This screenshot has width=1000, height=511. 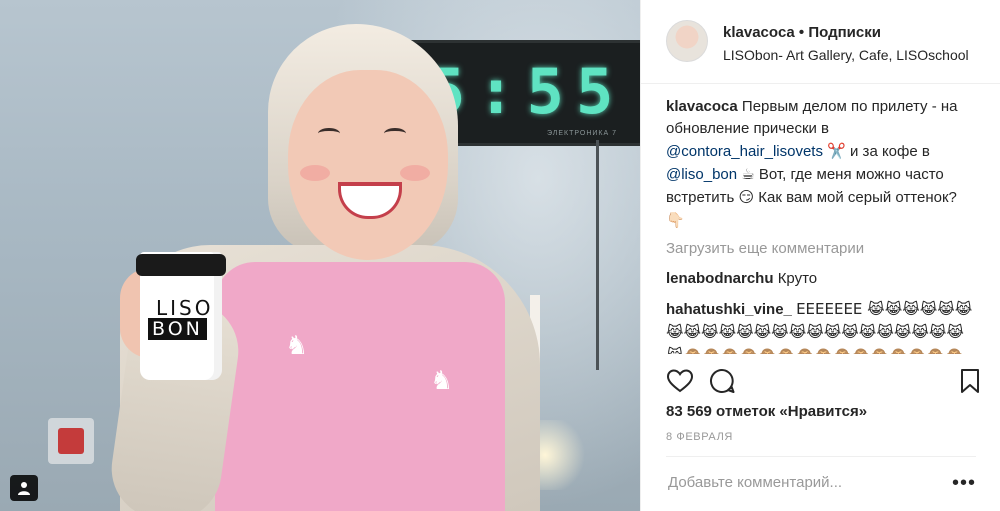 What do you see at coordinates (890, 151) in the screenshot?
I see `caption-text: и за кофе в` at bounding box center [890, 151].